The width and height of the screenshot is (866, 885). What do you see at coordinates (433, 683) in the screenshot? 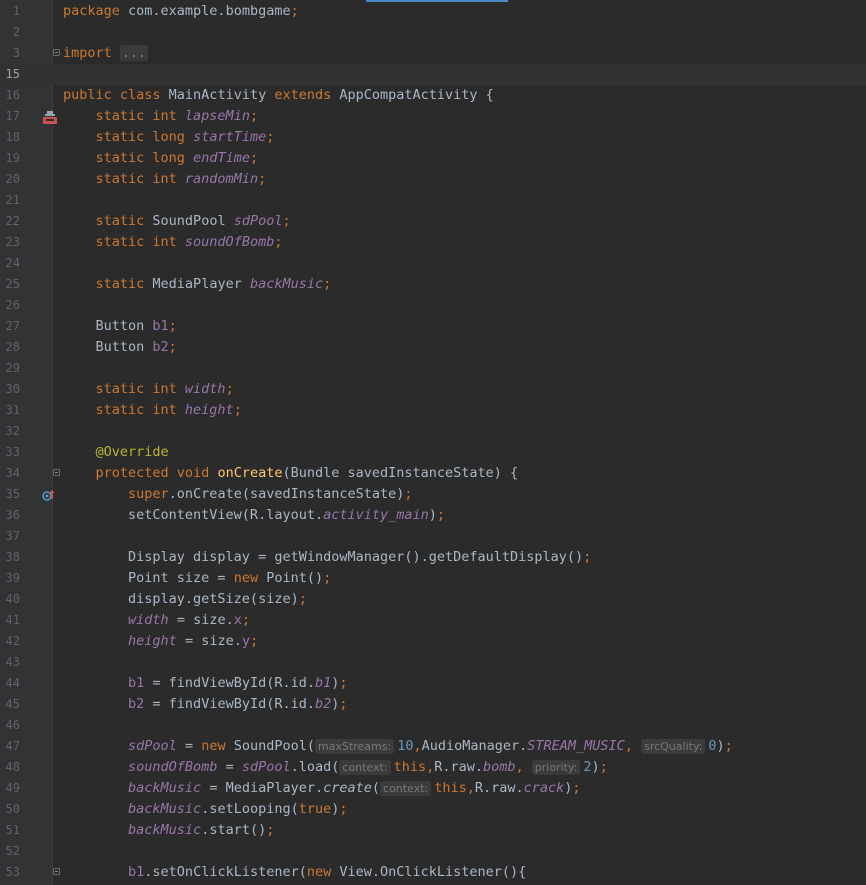
I see `code-line: 44 b1 = findViewById(R.id.b1);` at bounding box center [433, 683].